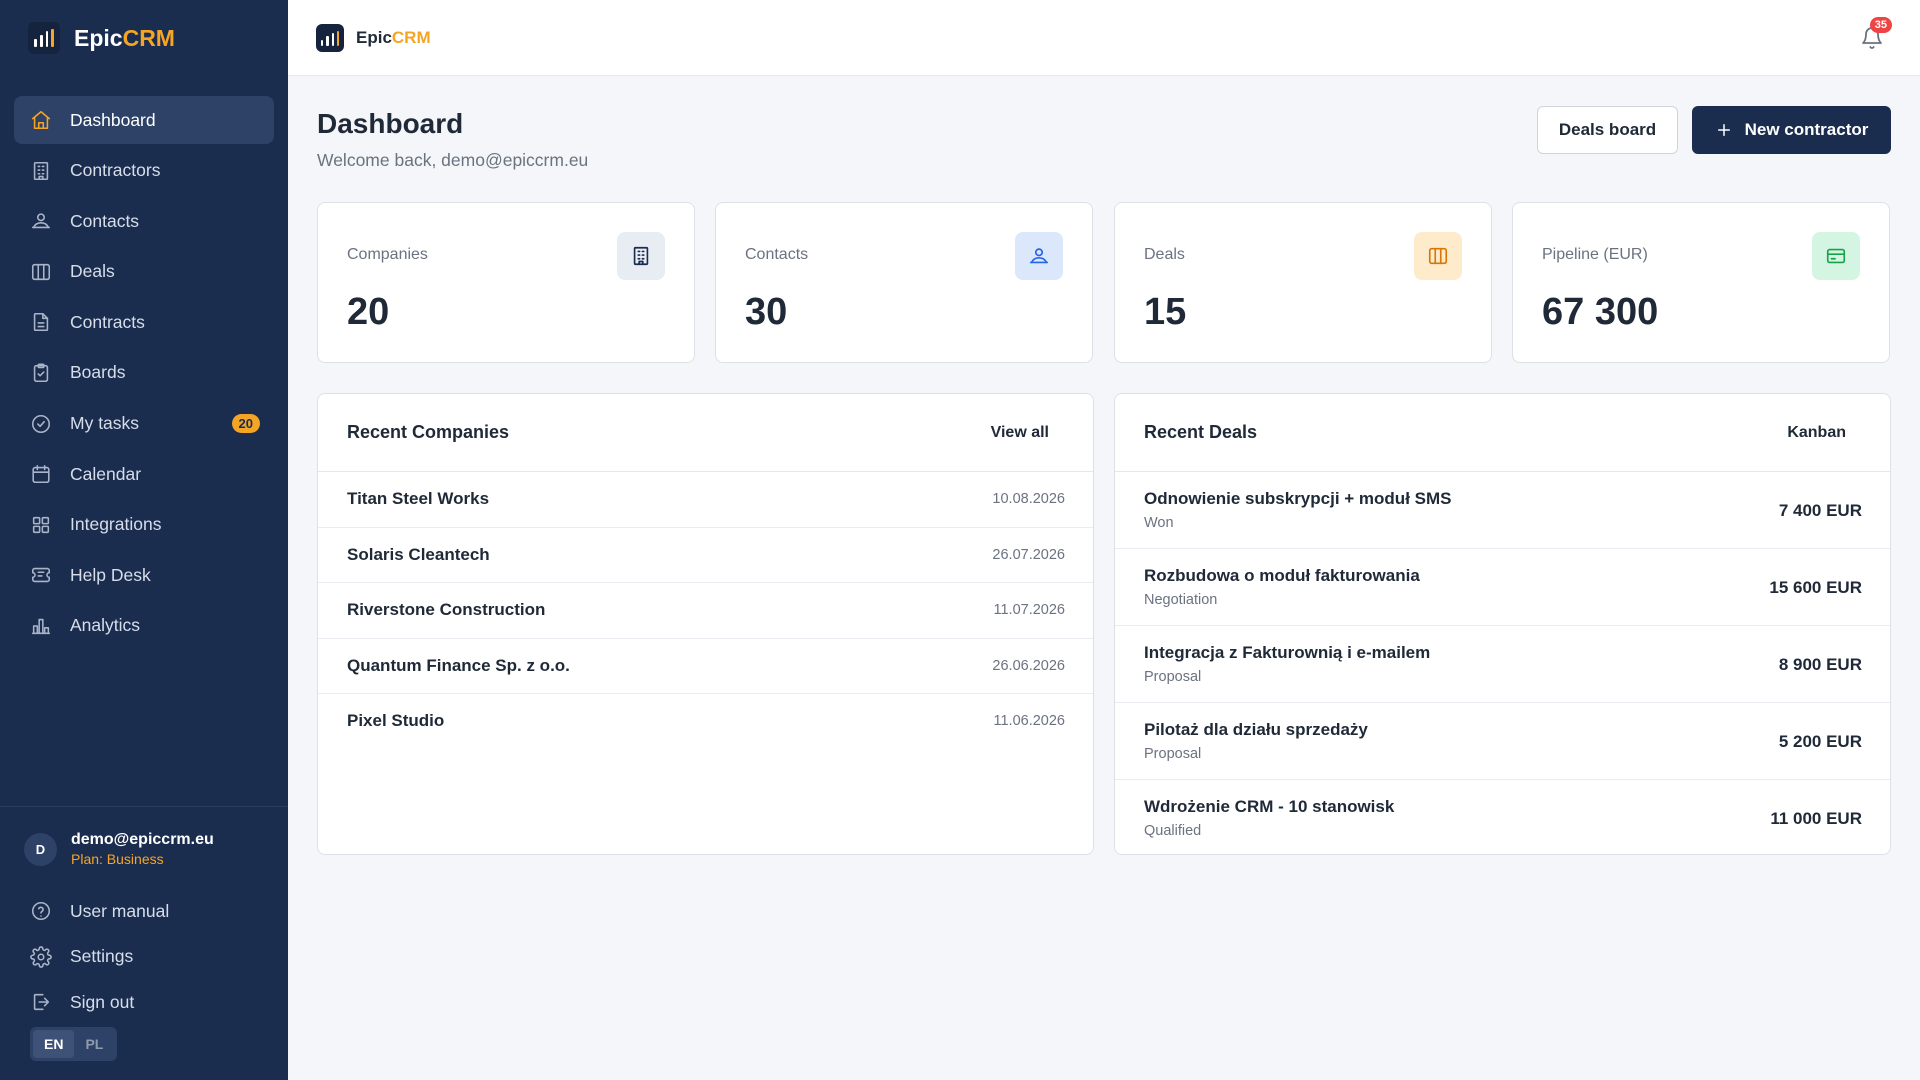 The image size is (1920, 1080). What do you see at coordinates (705, 555) in the screenshot?
I see `table-row: Solaris Cleantech 26.07.2026` at bounding box center [705, 555].